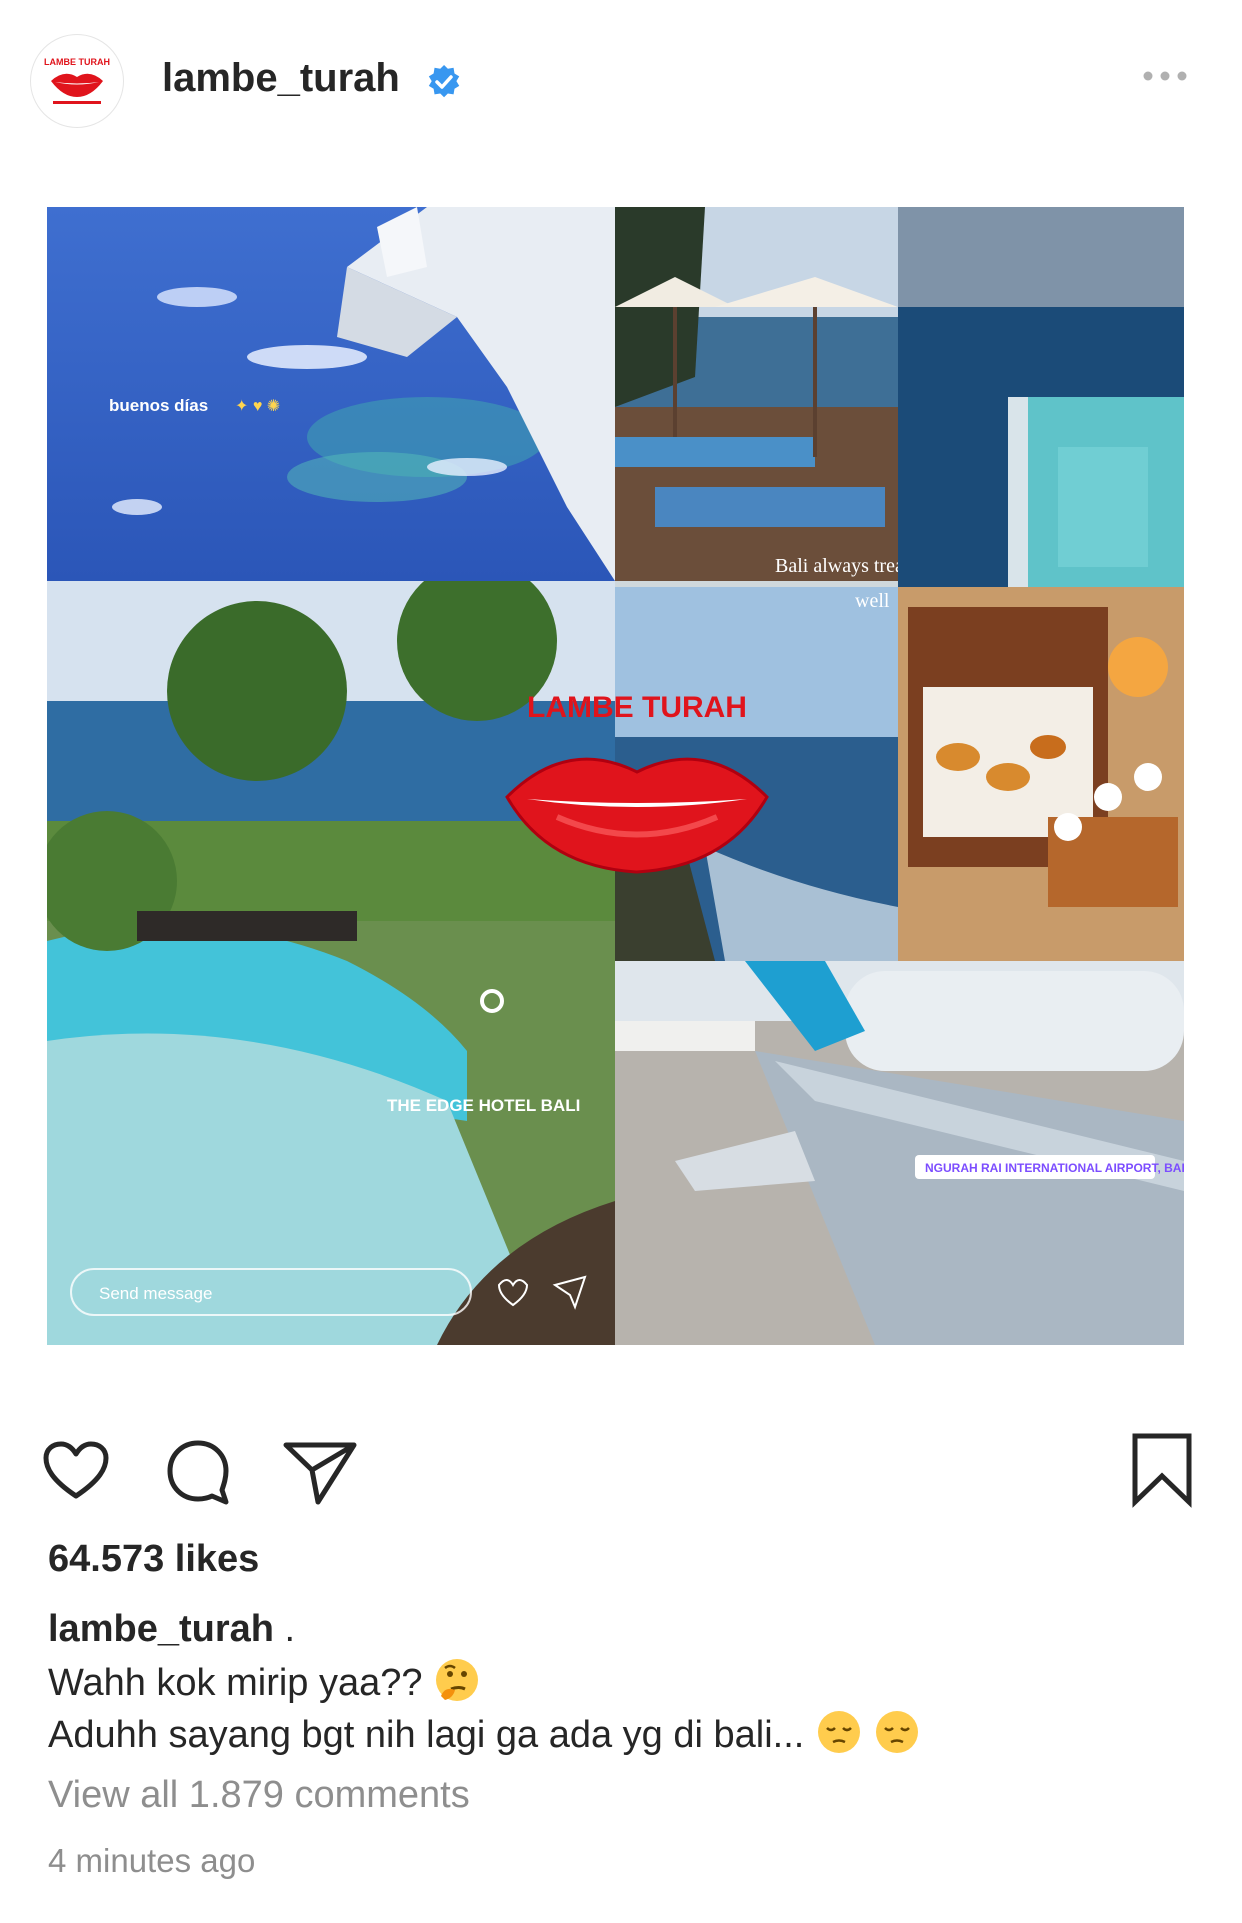  I want to click on story-airport-text: NGURAH RAI INTERNATIONAL AIRPORT, BALI, so click(1054, 1168).